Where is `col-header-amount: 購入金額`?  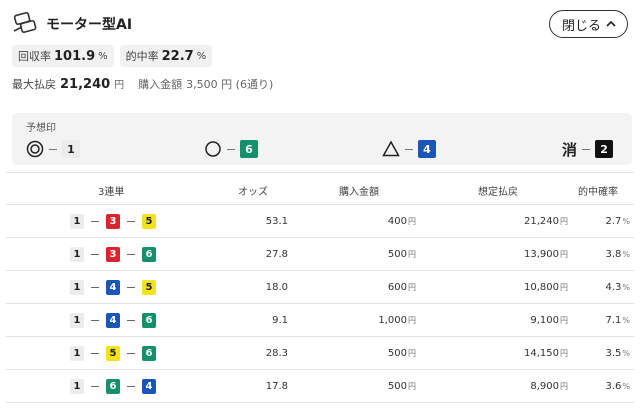 col-header-amount: 購入金額 is located at coordinates (359, 192).